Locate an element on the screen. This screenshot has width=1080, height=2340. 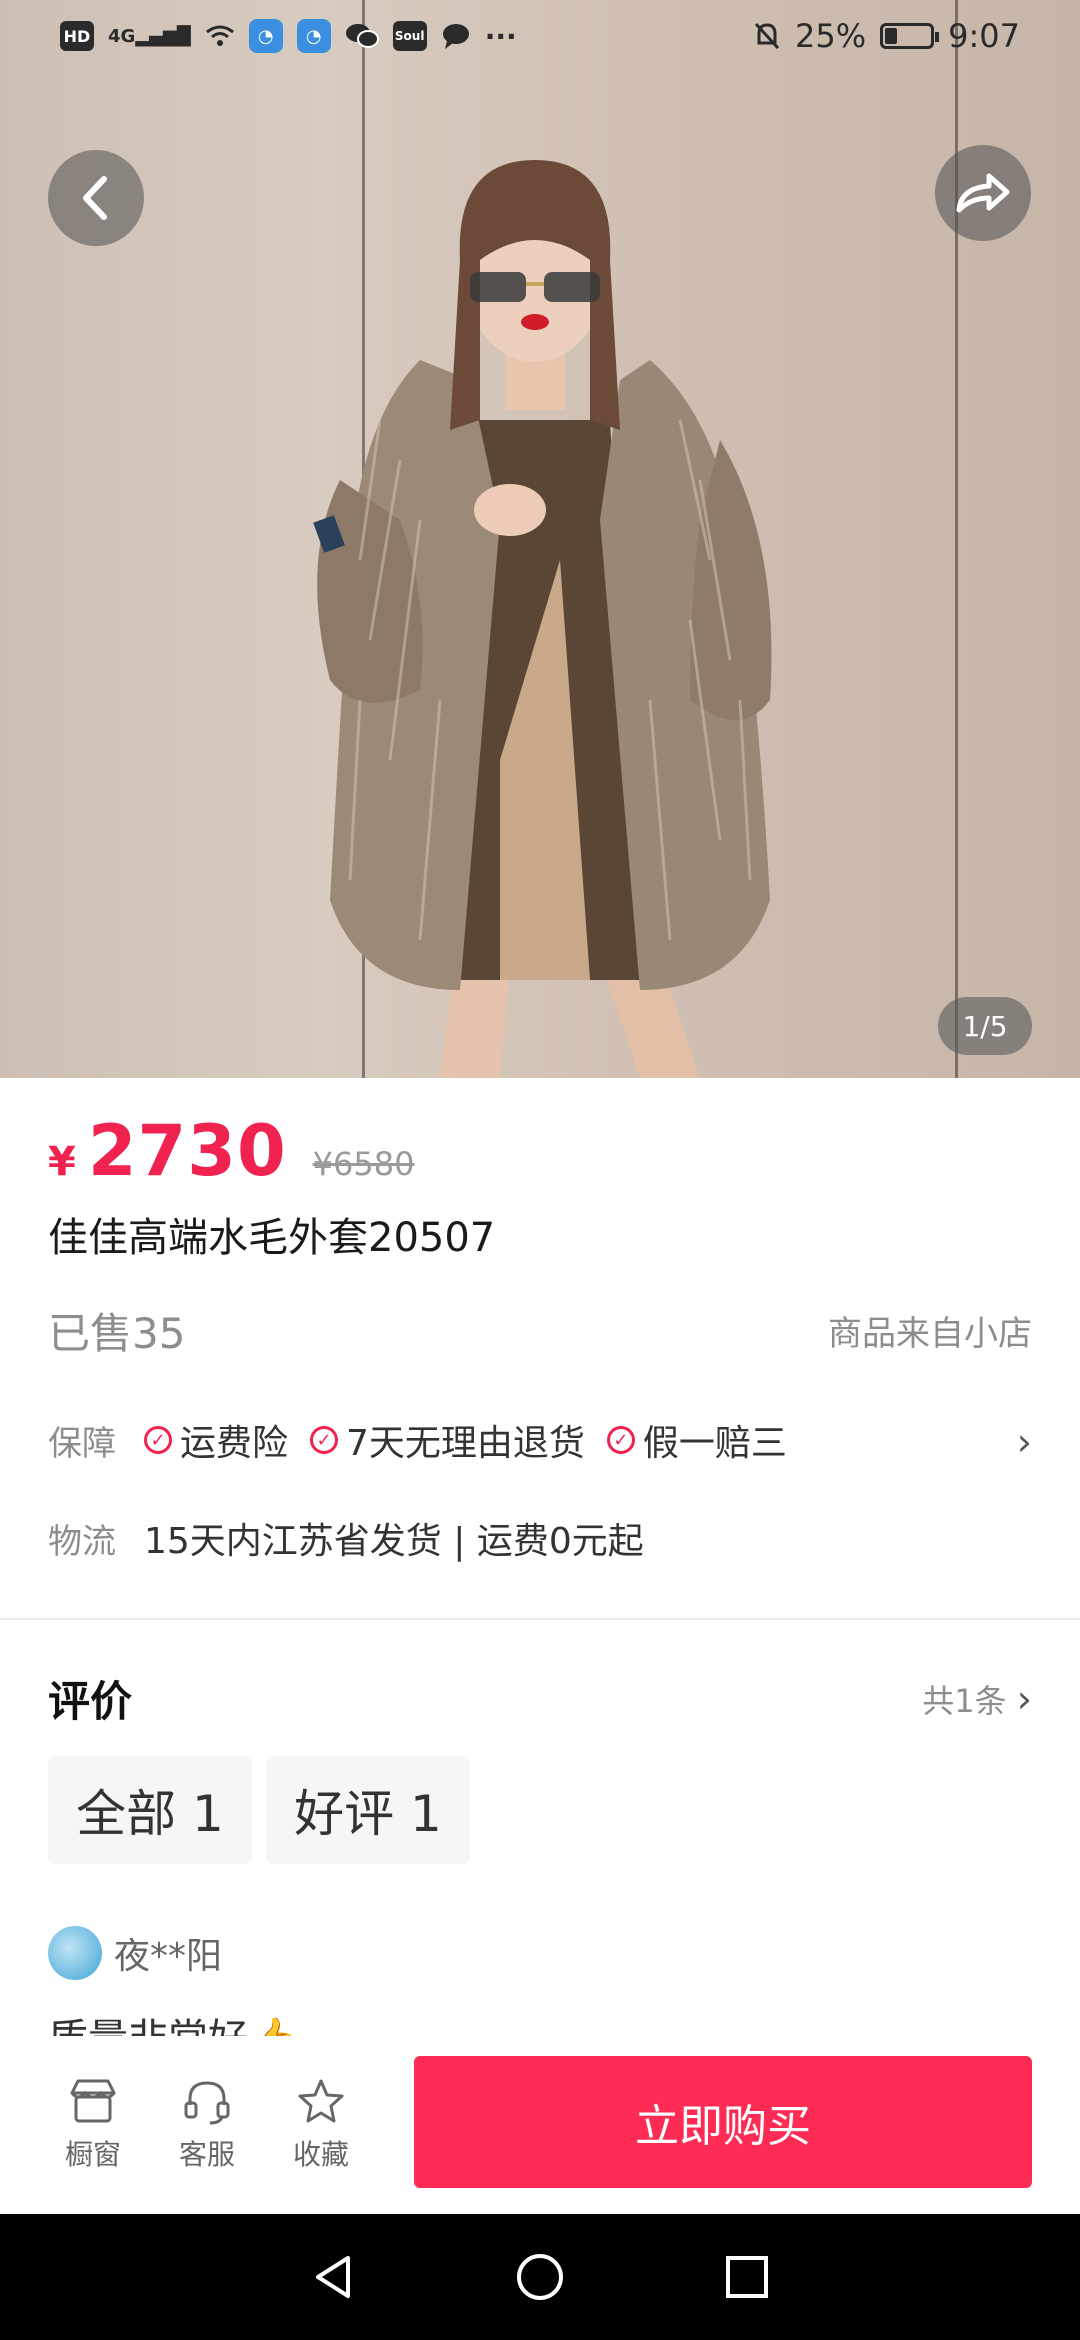
reviewer-row: 夜**阳 is located at coordinates (135, 1953).